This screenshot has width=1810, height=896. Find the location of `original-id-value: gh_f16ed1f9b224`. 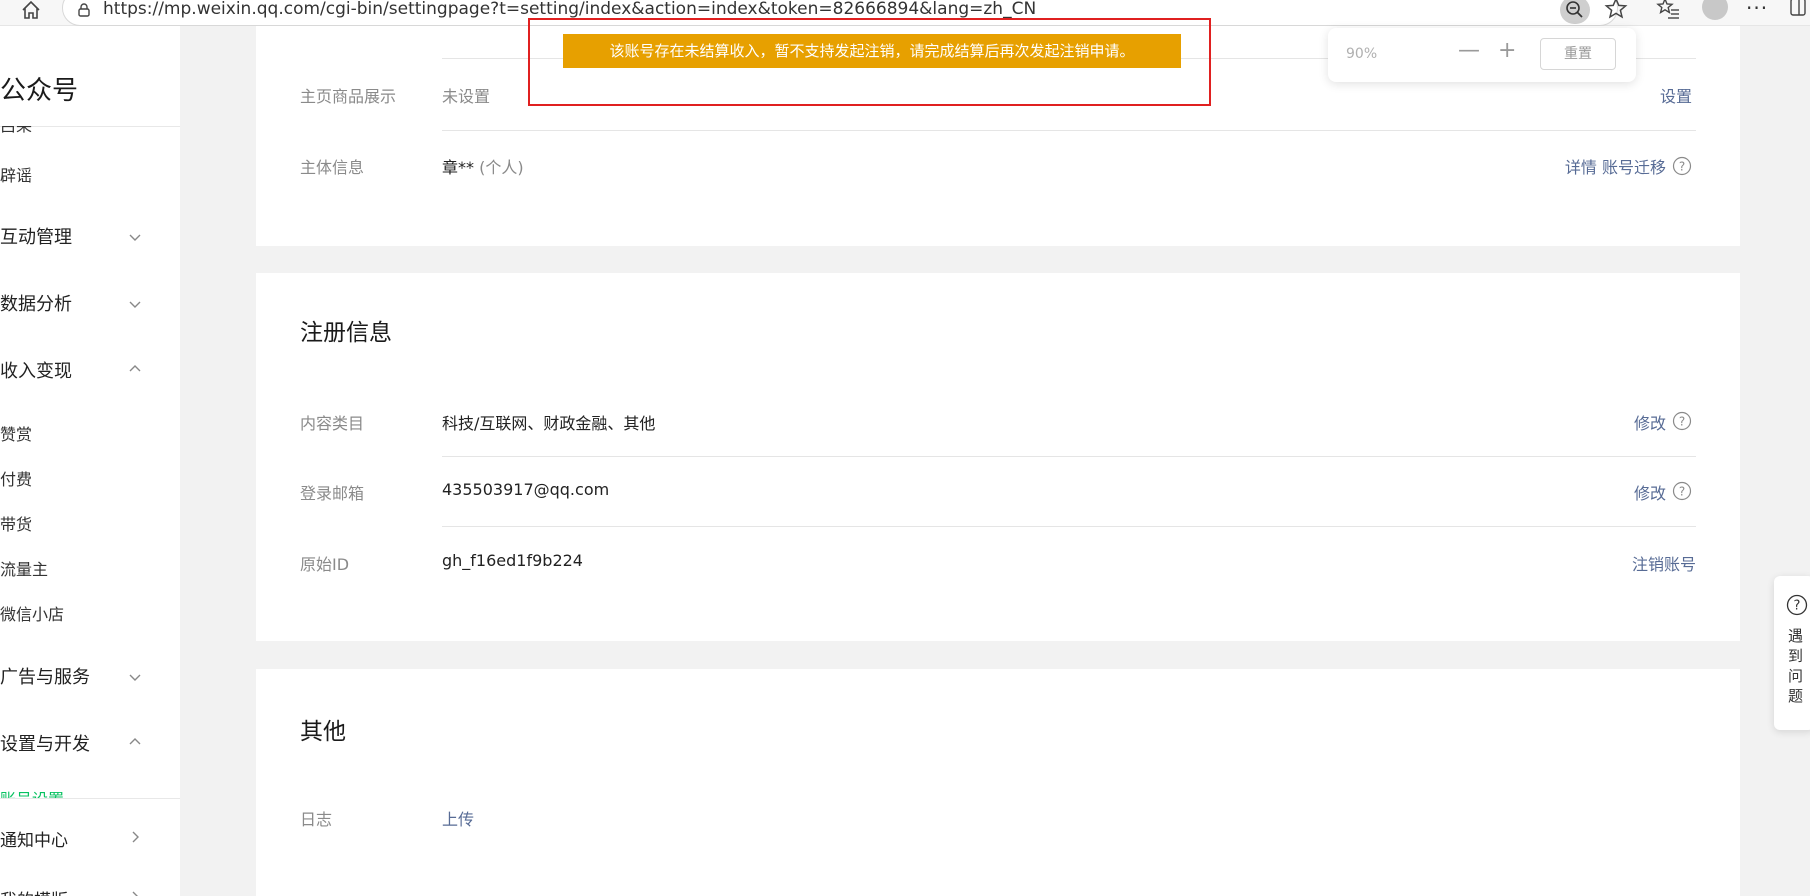

original-id-value: gh_f16ed1f9b224 is located at coordinates (512, 560).